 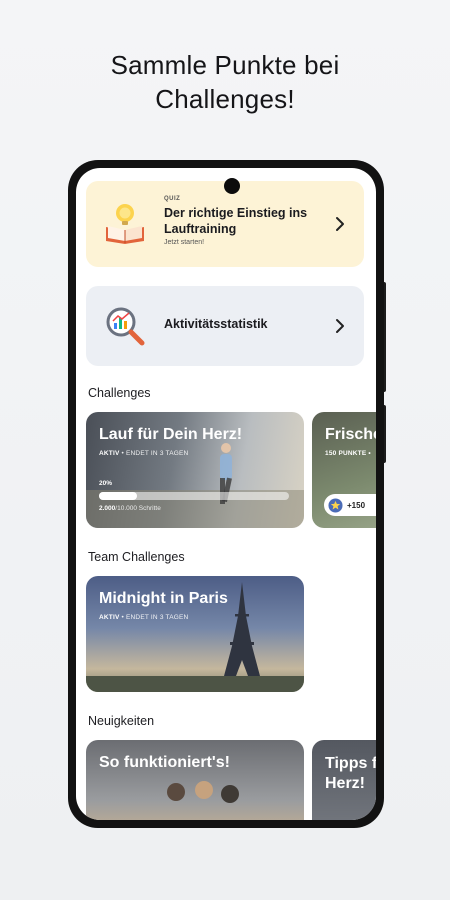 What do you see at coordinates (225, 65) in the screenshot?
I see `headline-line-1: Sammle Punkte bei` at bounding box center [225, 65].